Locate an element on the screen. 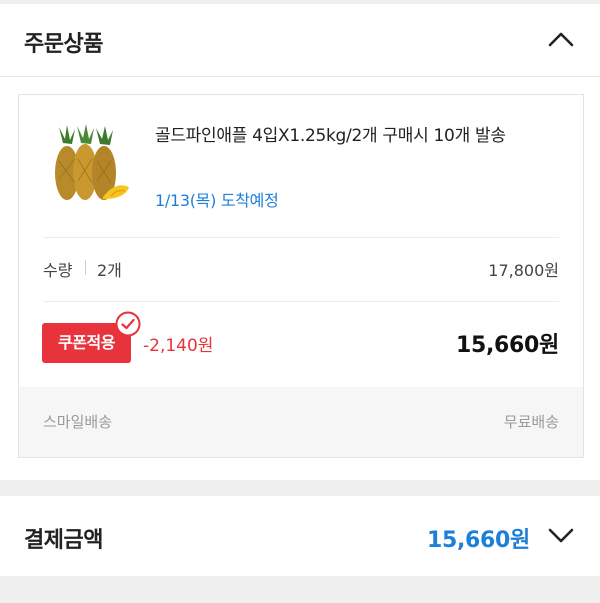  list-price: 17,800원 is located at coordinates (523, 270).